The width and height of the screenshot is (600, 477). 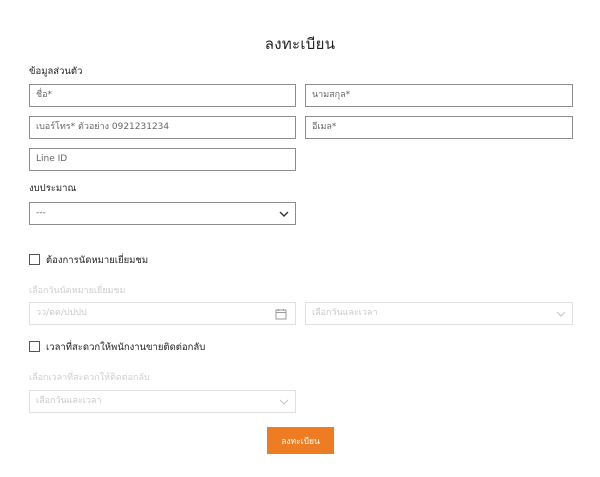 What do you see at coordinates (126, 347) in the screenshot?
I see `callback-checkbox-label: เวลาที่สะดวกให้พนักงานขายติดต่อกลับ` at bounding box center [126, 347].